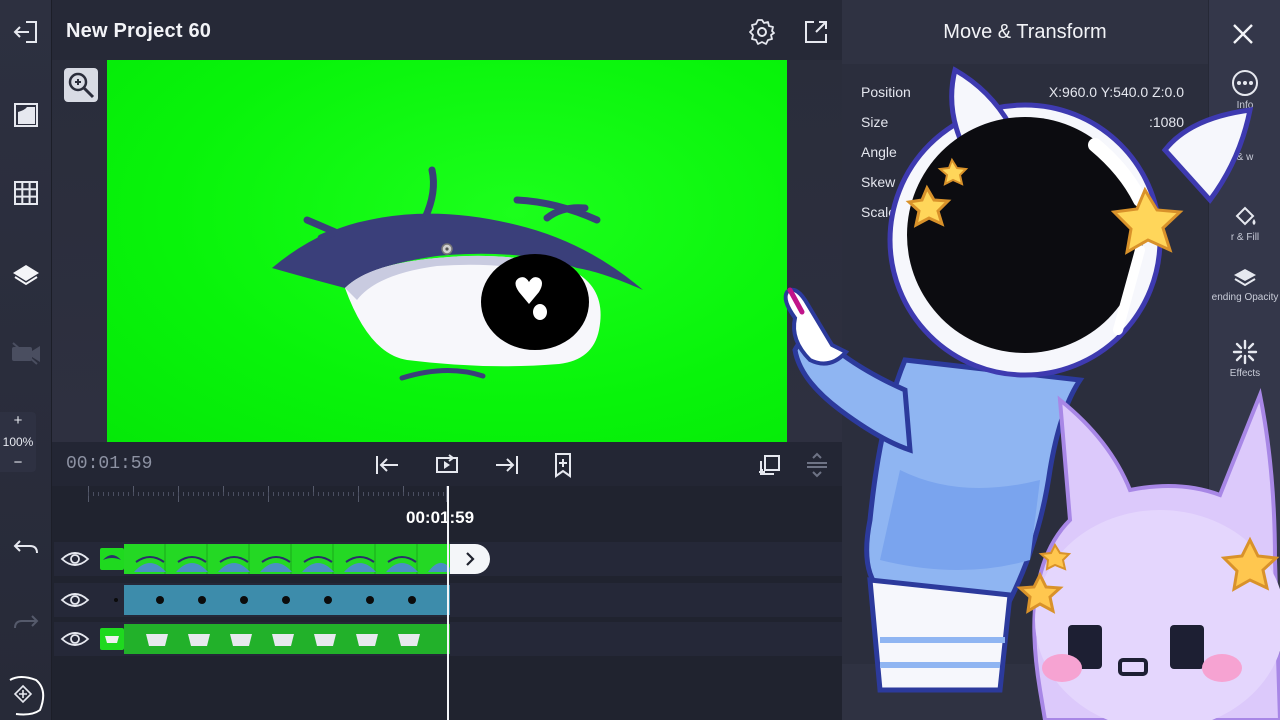 The height and width of the screenshot is (720, 1280). I want to click on property-scale-label: Scale, so click(878, 212).